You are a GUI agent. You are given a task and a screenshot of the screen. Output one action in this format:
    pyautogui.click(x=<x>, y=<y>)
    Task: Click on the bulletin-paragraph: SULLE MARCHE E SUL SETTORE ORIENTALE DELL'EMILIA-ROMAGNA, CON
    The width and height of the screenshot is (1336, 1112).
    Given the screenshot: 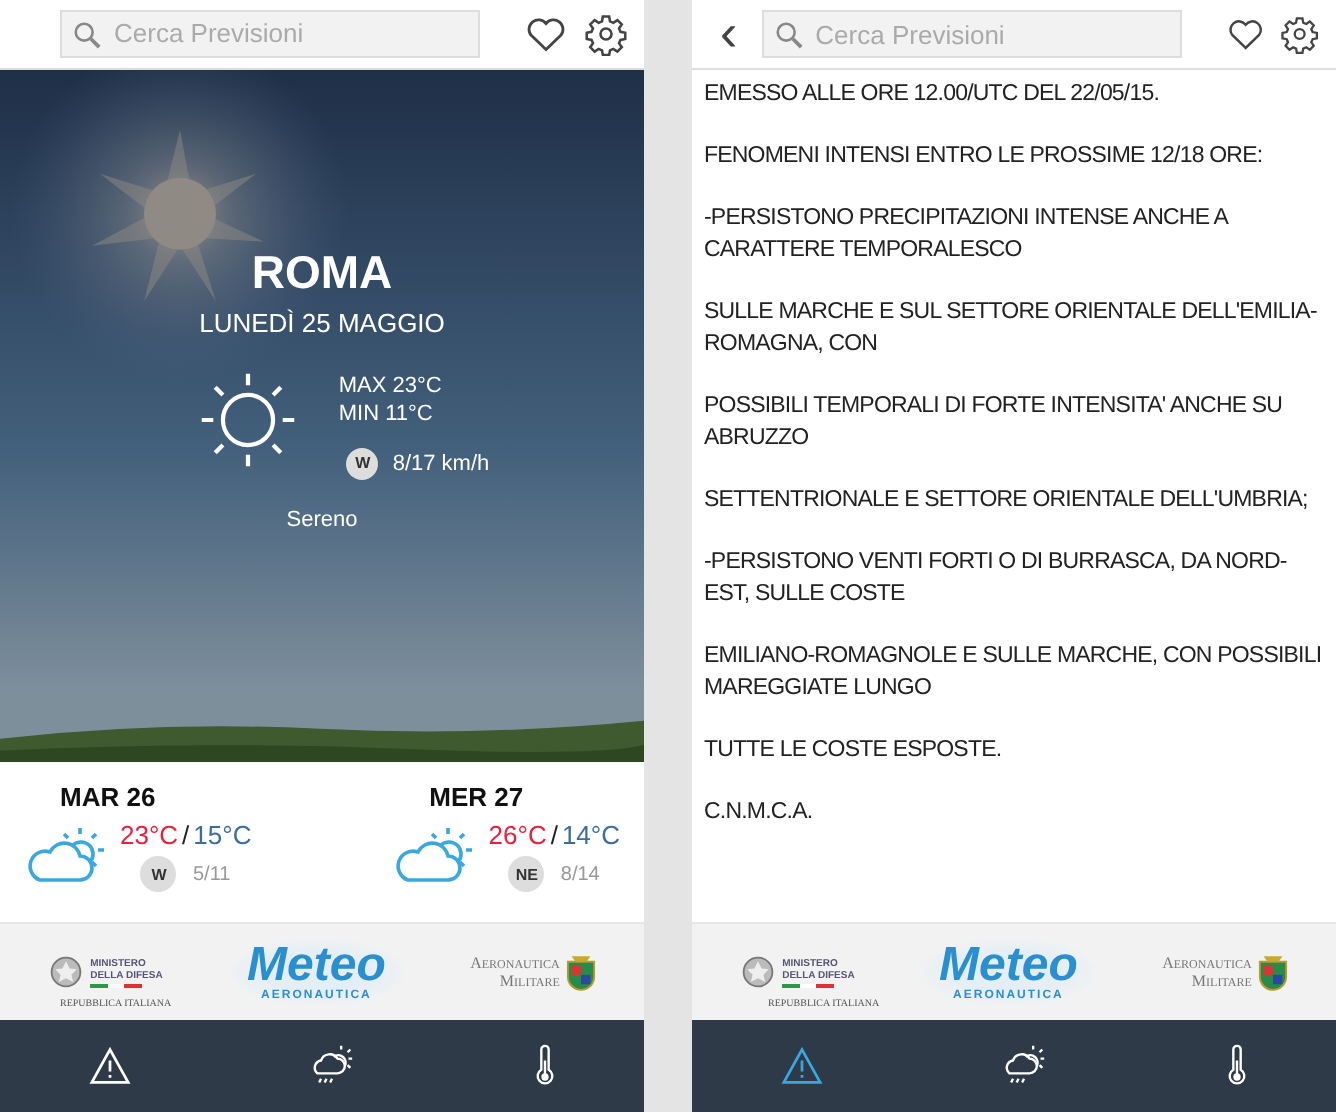 What is the action you would take?
    pyautogui.click(x=1011, y=329)
    